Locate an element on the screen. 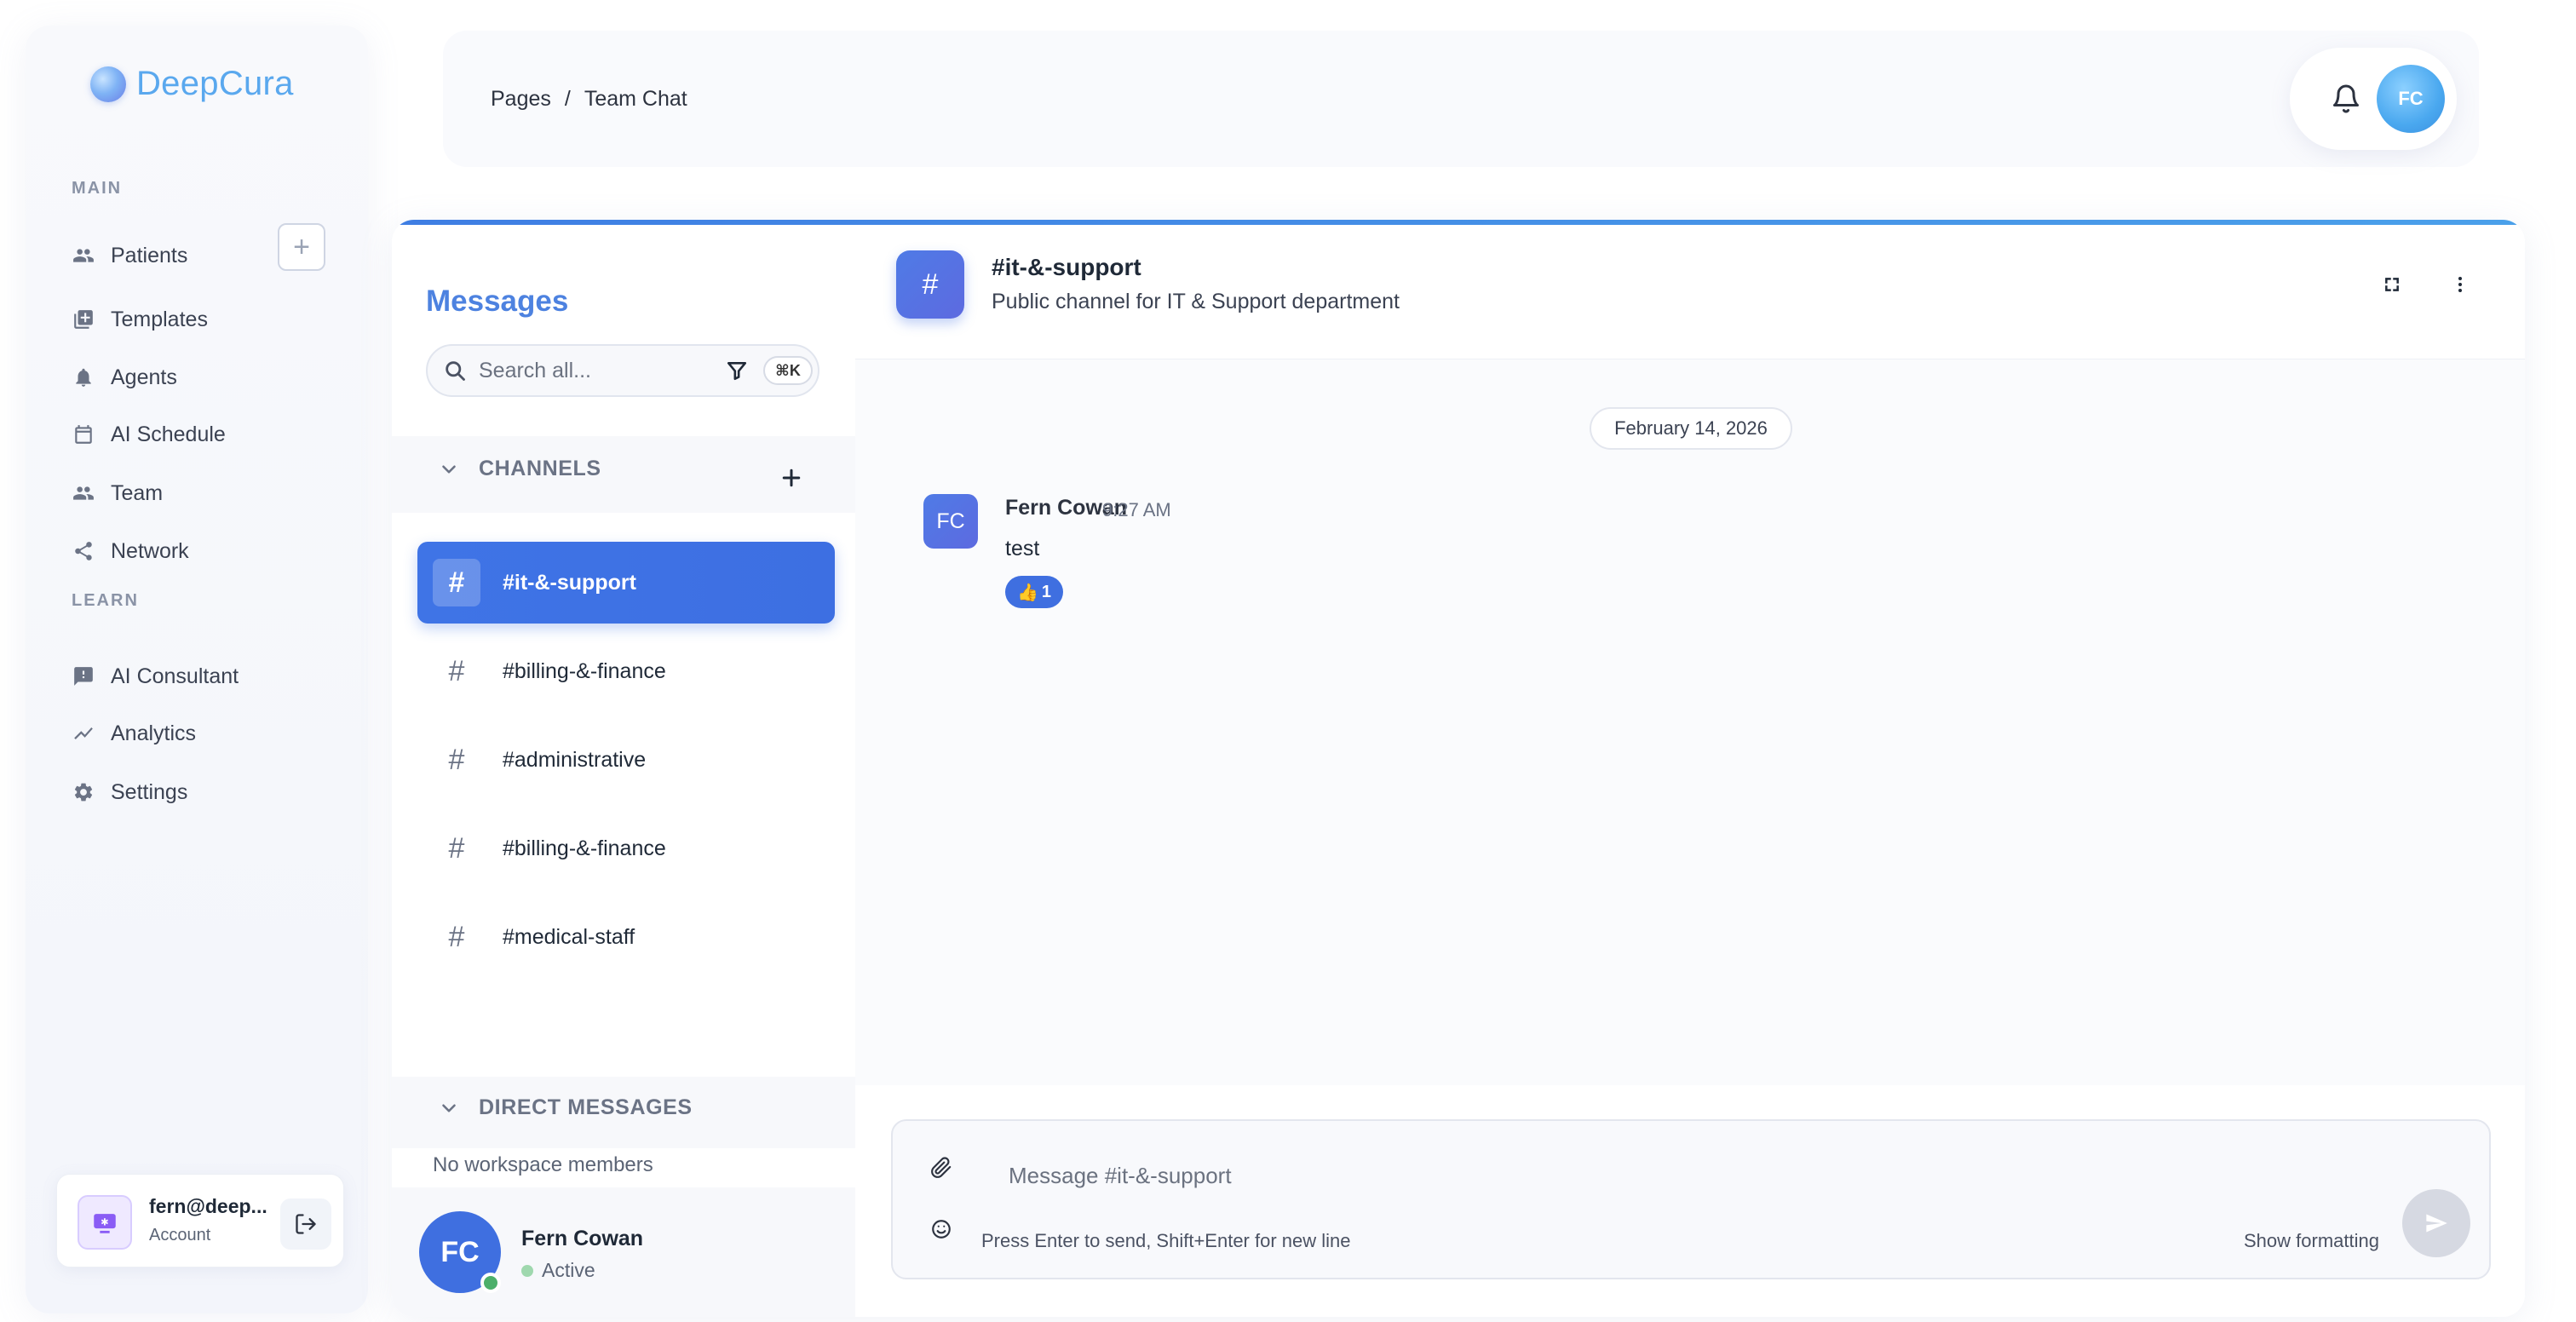  sidebar-item-ai-consultant: AI Consultant is located at coordinates (156, 676).